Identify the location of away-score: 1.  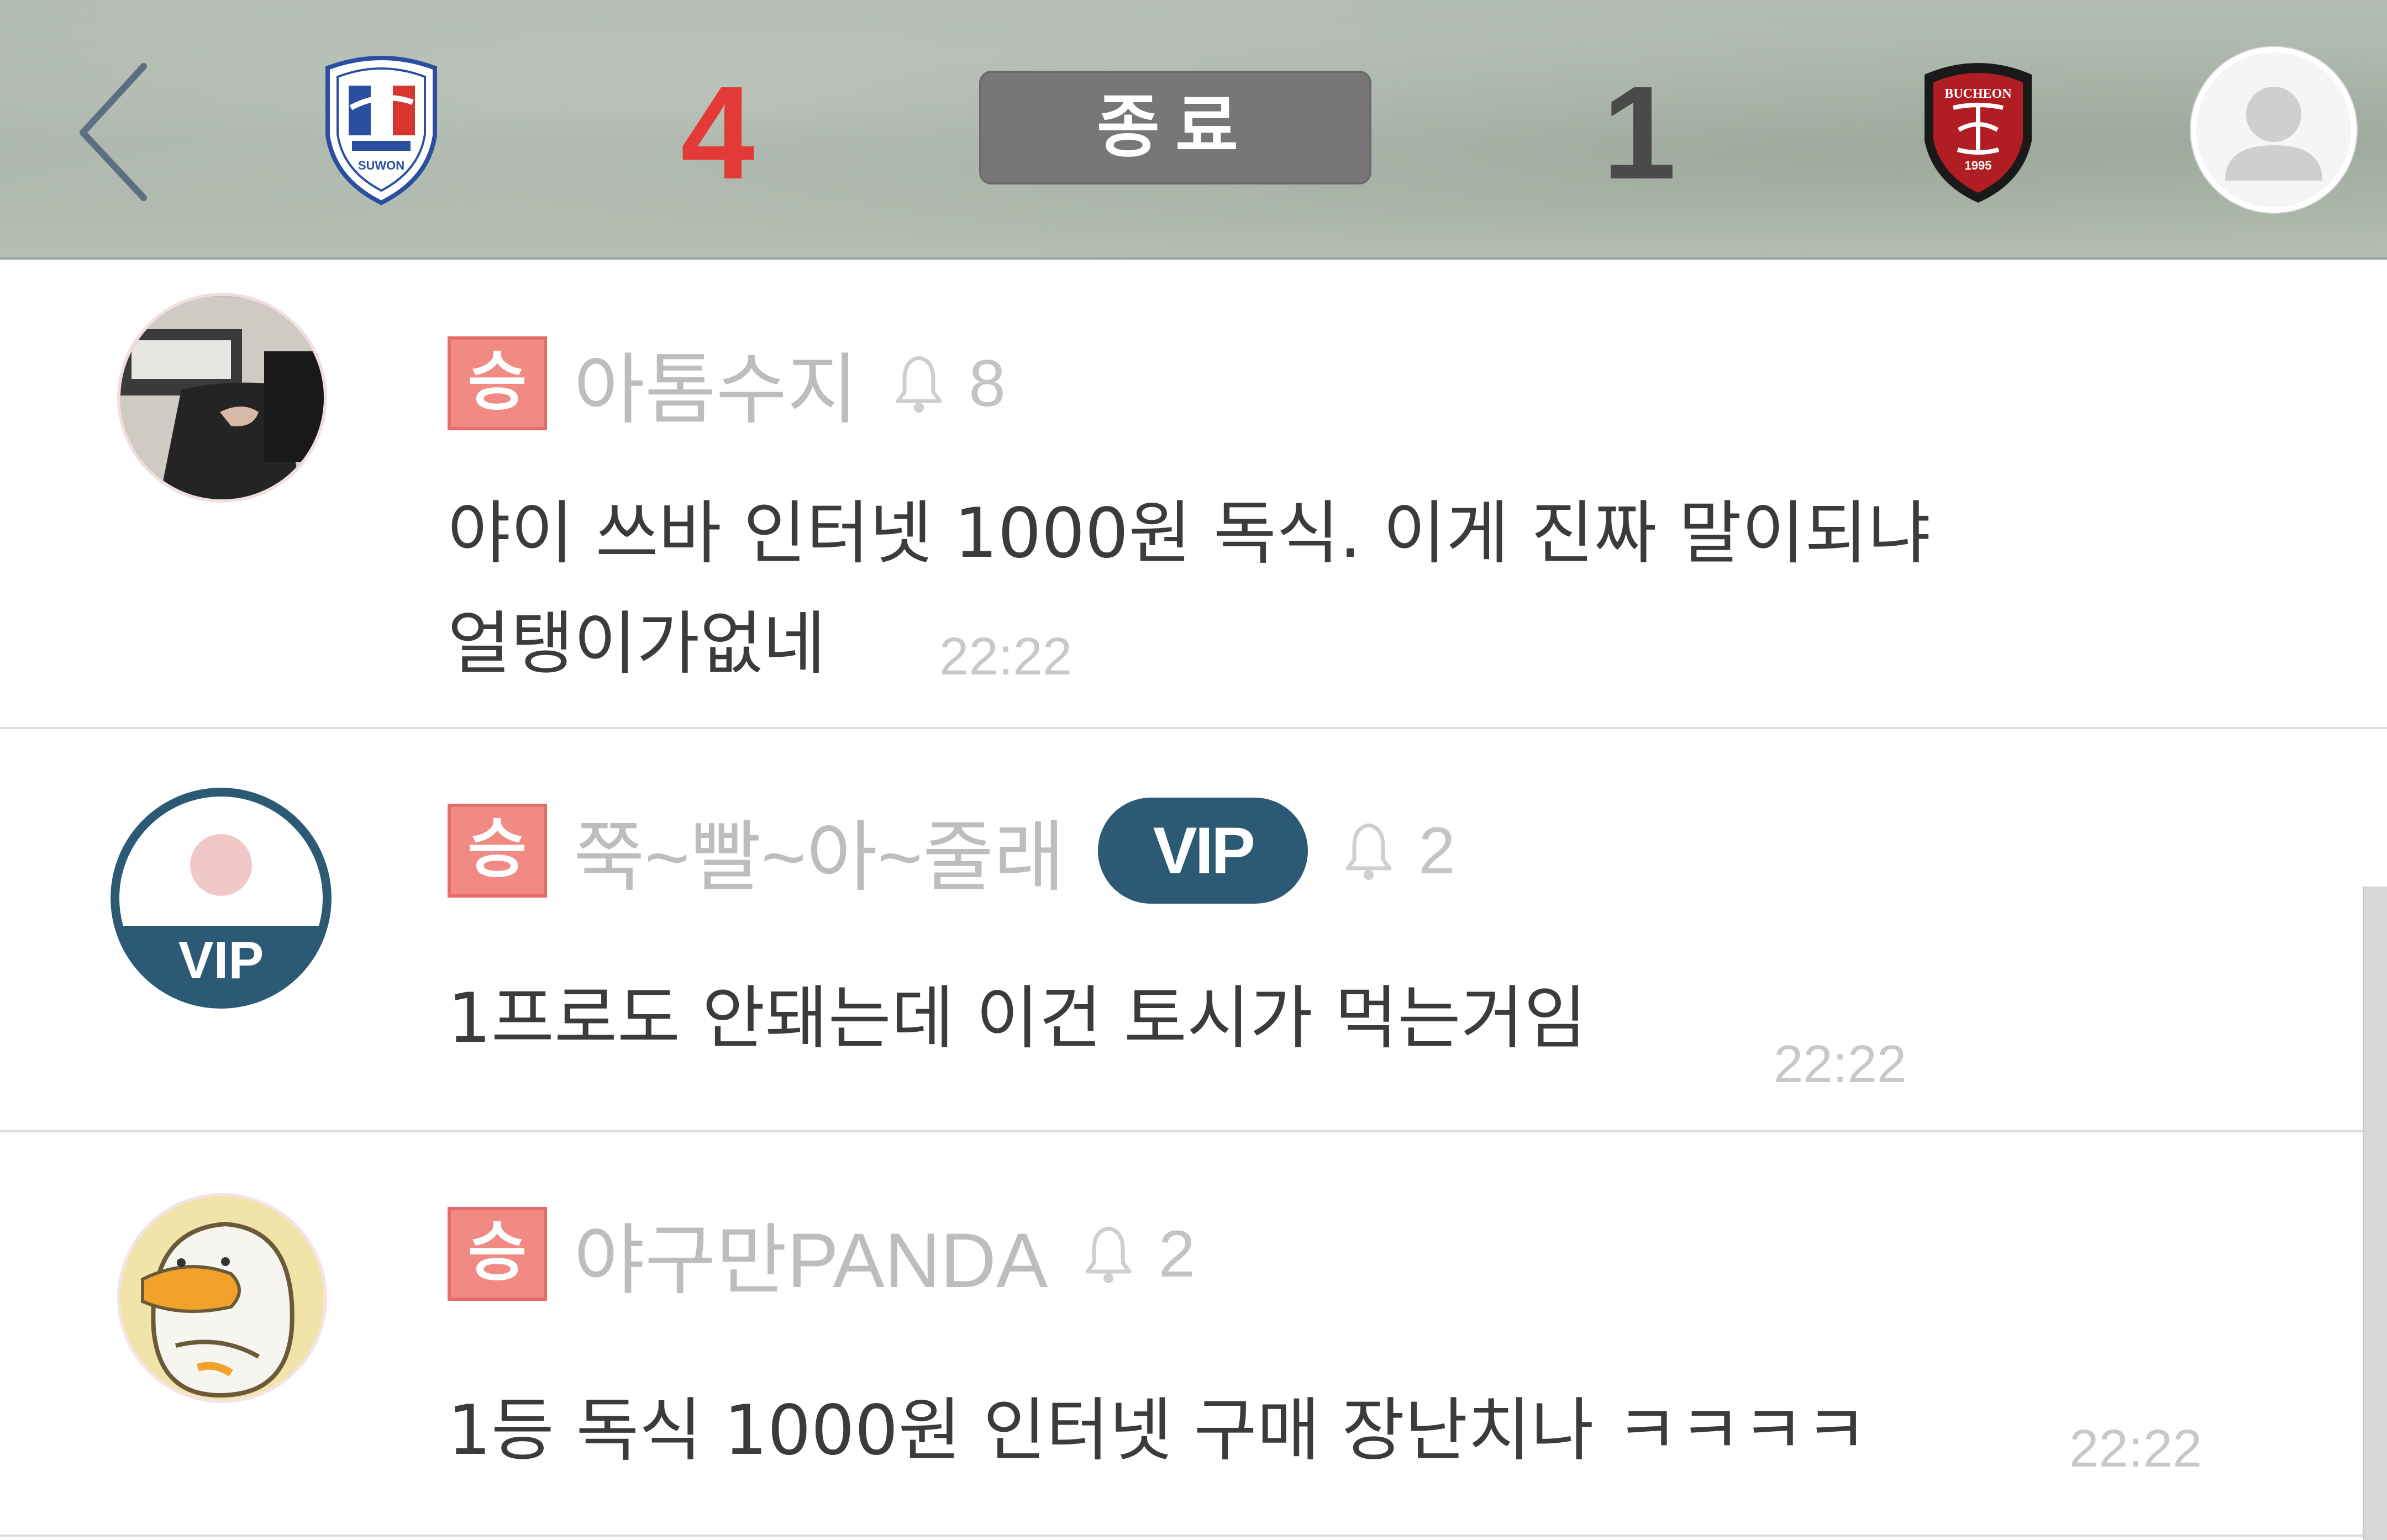
(1639, 133).